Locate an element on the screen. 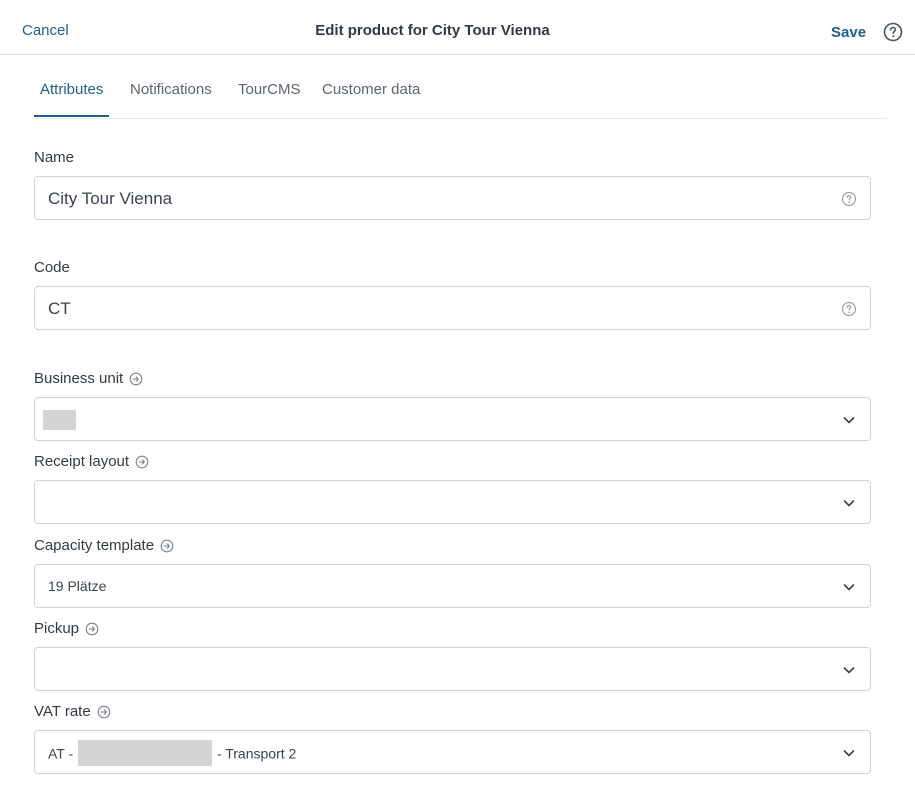 The height and width of the screenshot is (803, 915). vat-rate-prefix: AT - is located at coordinates (61, 753).